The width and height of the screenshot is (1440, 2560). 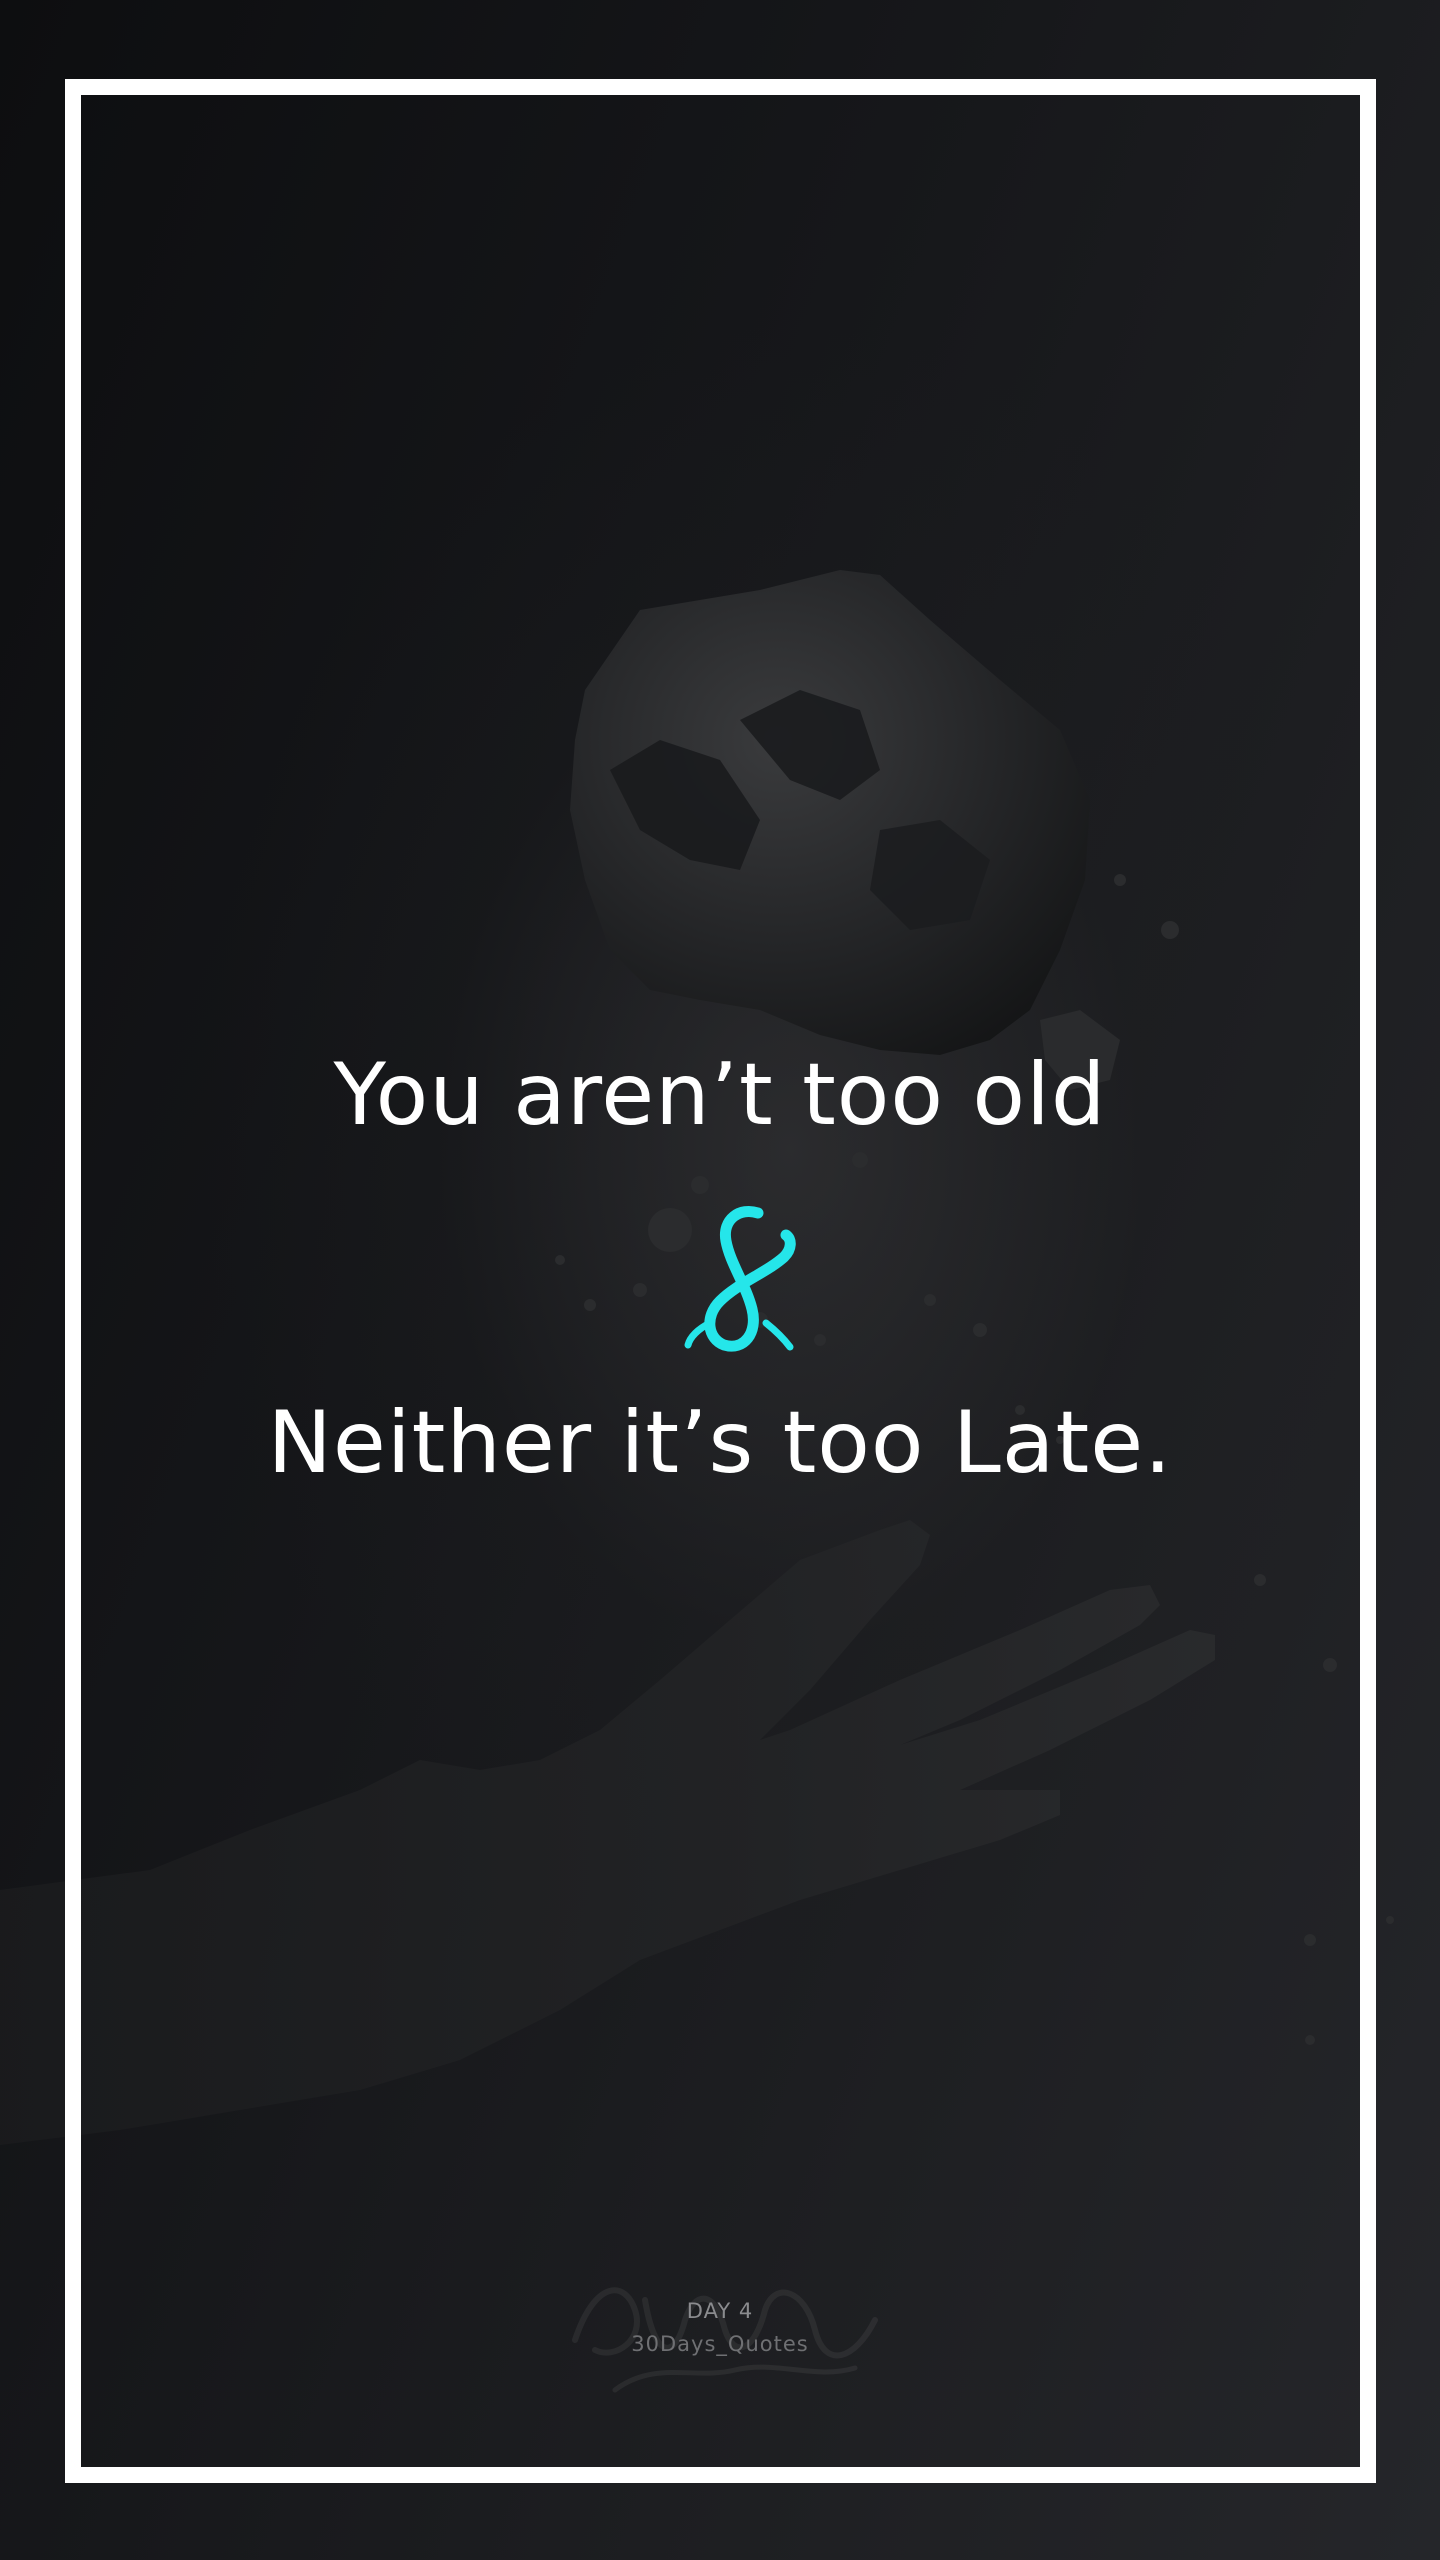 What do you see at coordinates (720, 1443) in the screenshot?
I see `quote-line-2: Neither it’s too Late.` at bounding box center [720, 1443].